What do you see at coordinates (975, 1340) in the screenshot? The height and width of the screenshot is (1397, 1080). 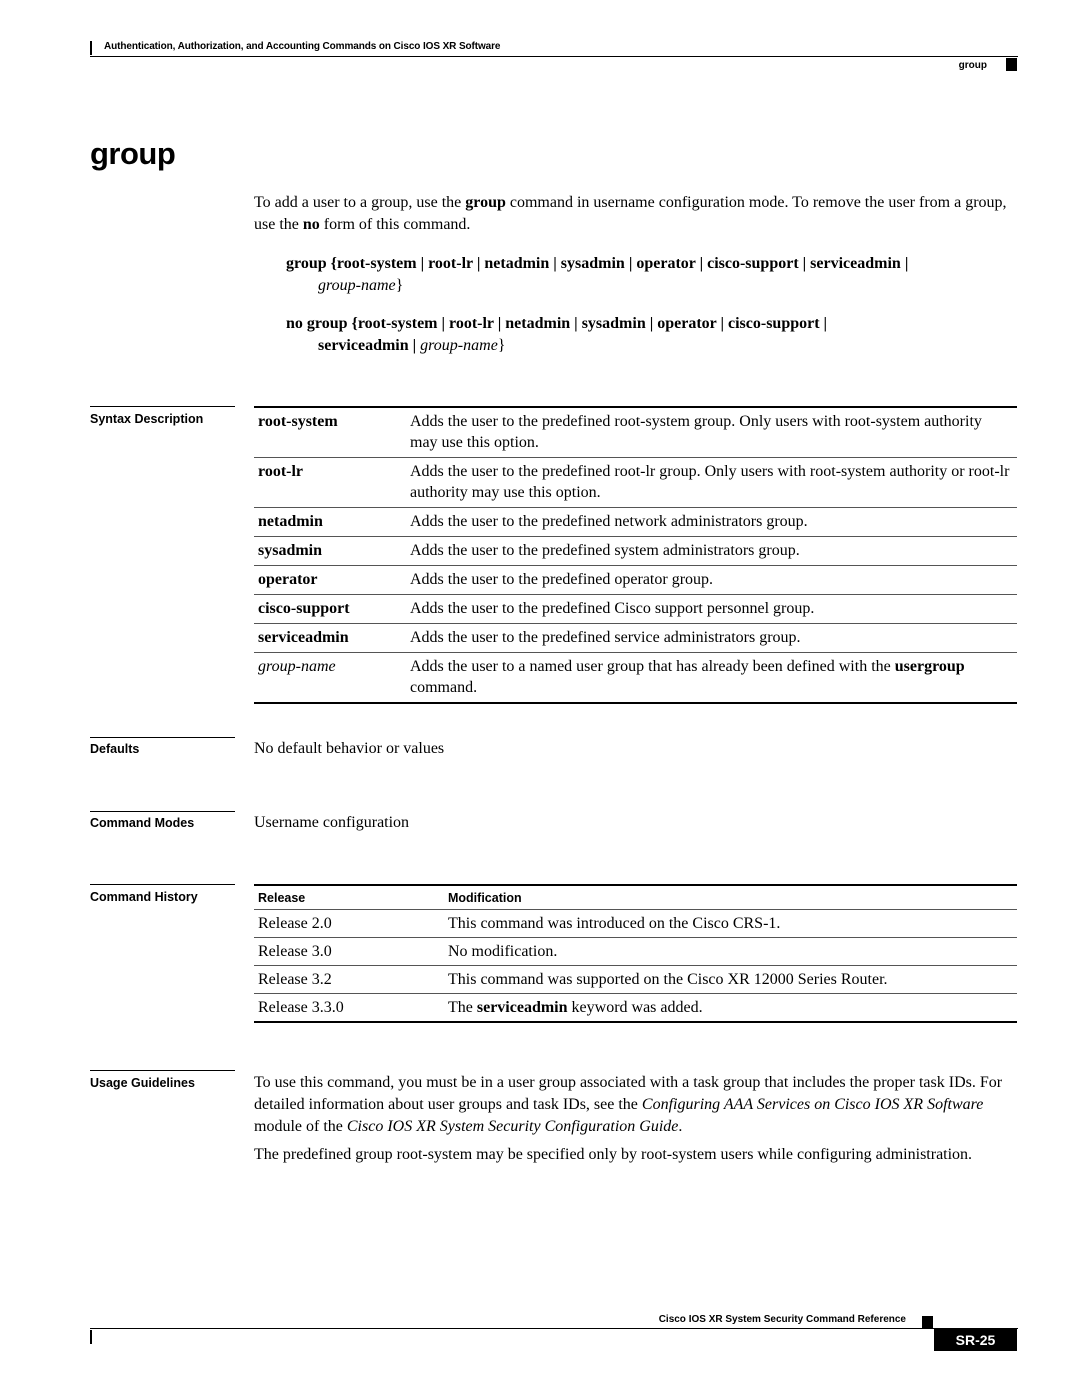 I see `page-number: SR-25` at bounding box center [975, 1340].